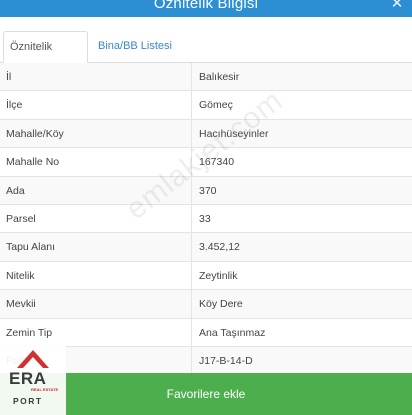 This screenshot has width=412, height=415. Describe the element at coordinates (21, 304) in the screenshot. I see `attribute-key: Mevkii` at that location.